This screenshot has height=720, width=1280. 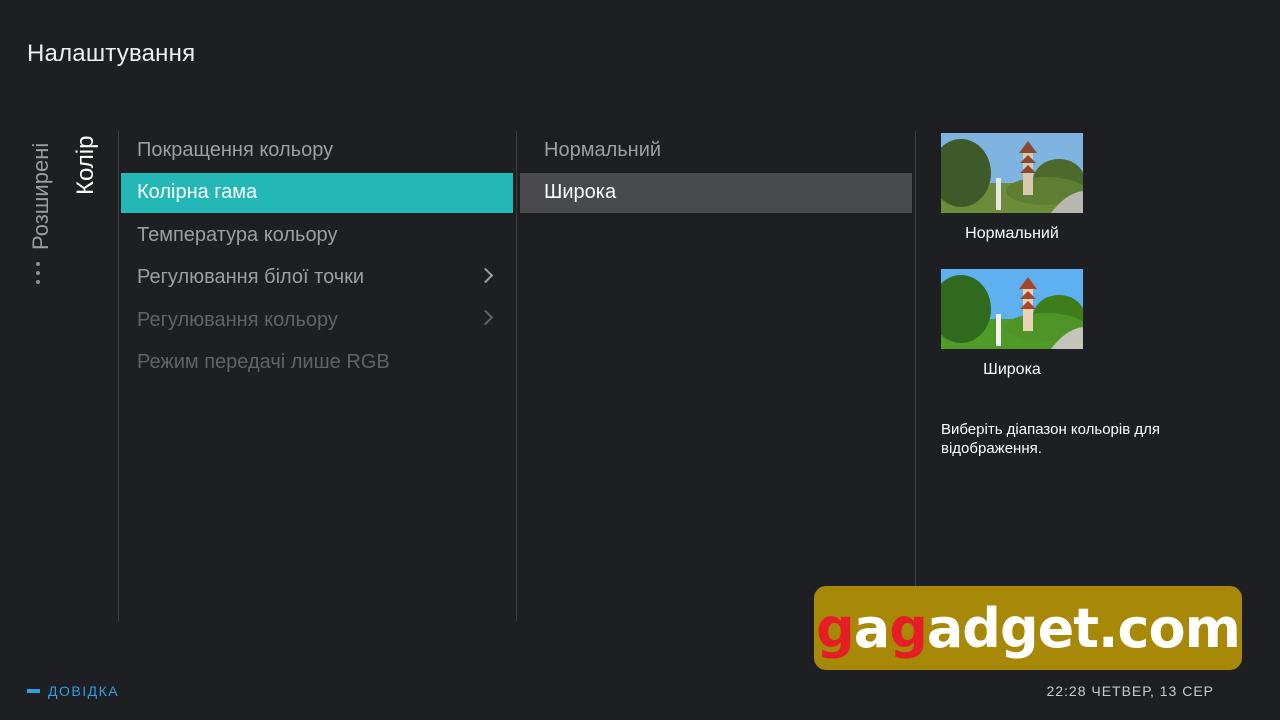 What do you see at coordinates (1012, 233) in the screenshot?
I see `preview-label-normal: Нормальний` at bounding box center [1012, 233].